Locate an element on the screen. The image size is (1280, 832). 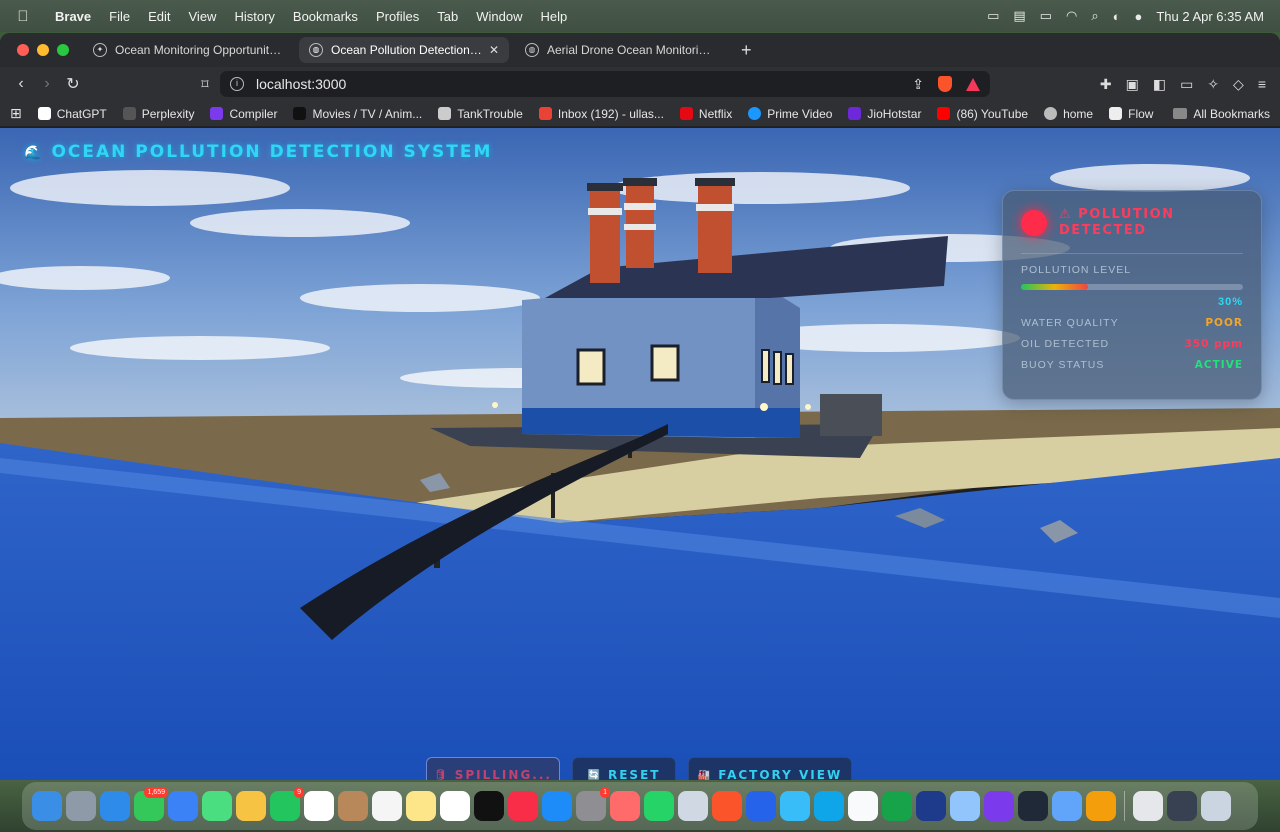
menu-history: History is located at coordinates (254, 16).